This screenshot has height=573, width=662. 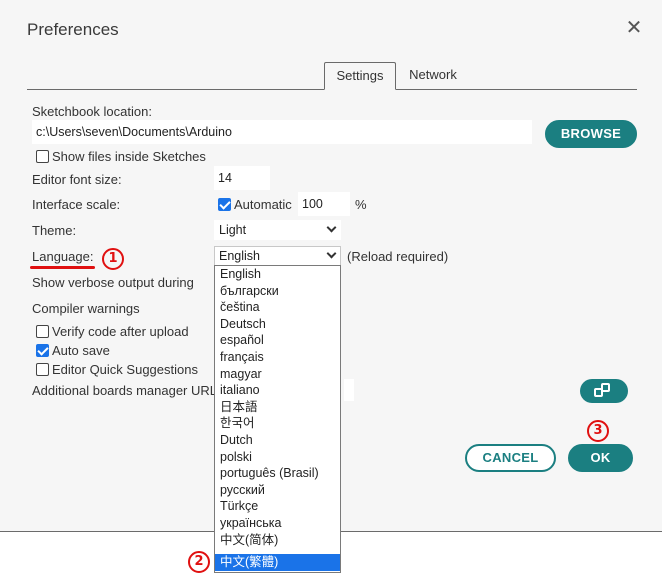 What do you see at coordinates (42, 331) in the screenshot?
I see `verify-code-checkbox` at bounding box center [42, 331].